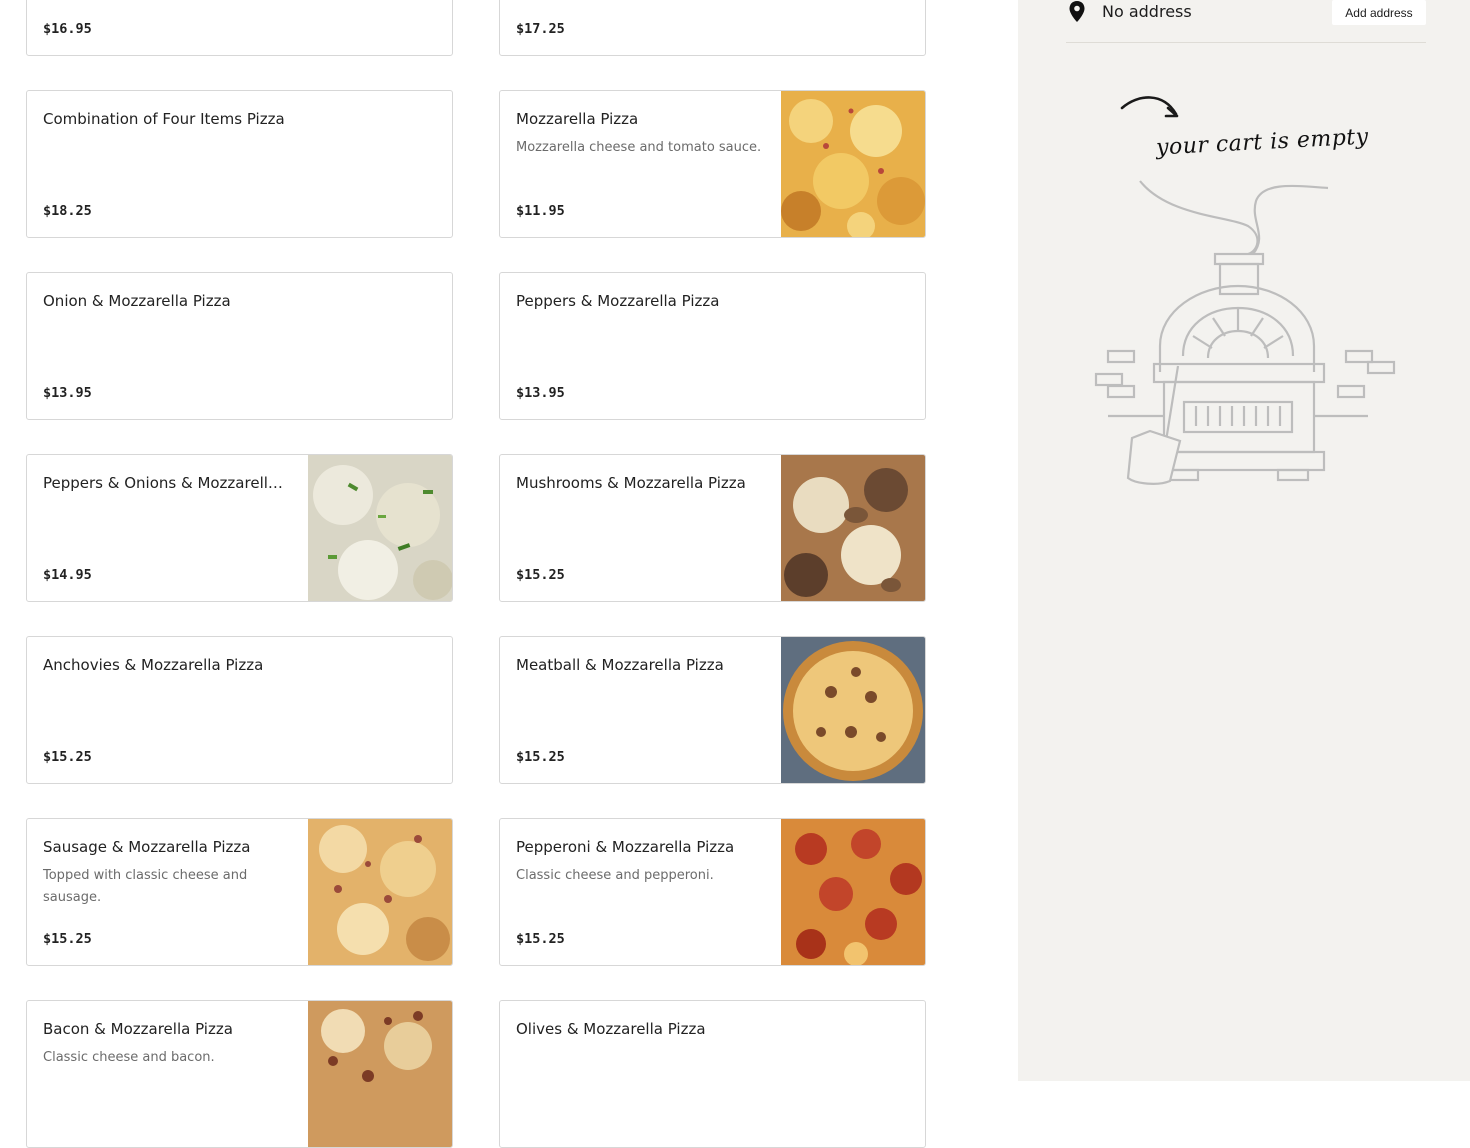 Image resolution: width=1470 pixels, height=1148 pixels. What do you see at coordinates (712, 710) in the screenshot?
I see `menu-item-card: Meatball & Mozzarella Pizza $15.25` at bounding box center [712, 710].